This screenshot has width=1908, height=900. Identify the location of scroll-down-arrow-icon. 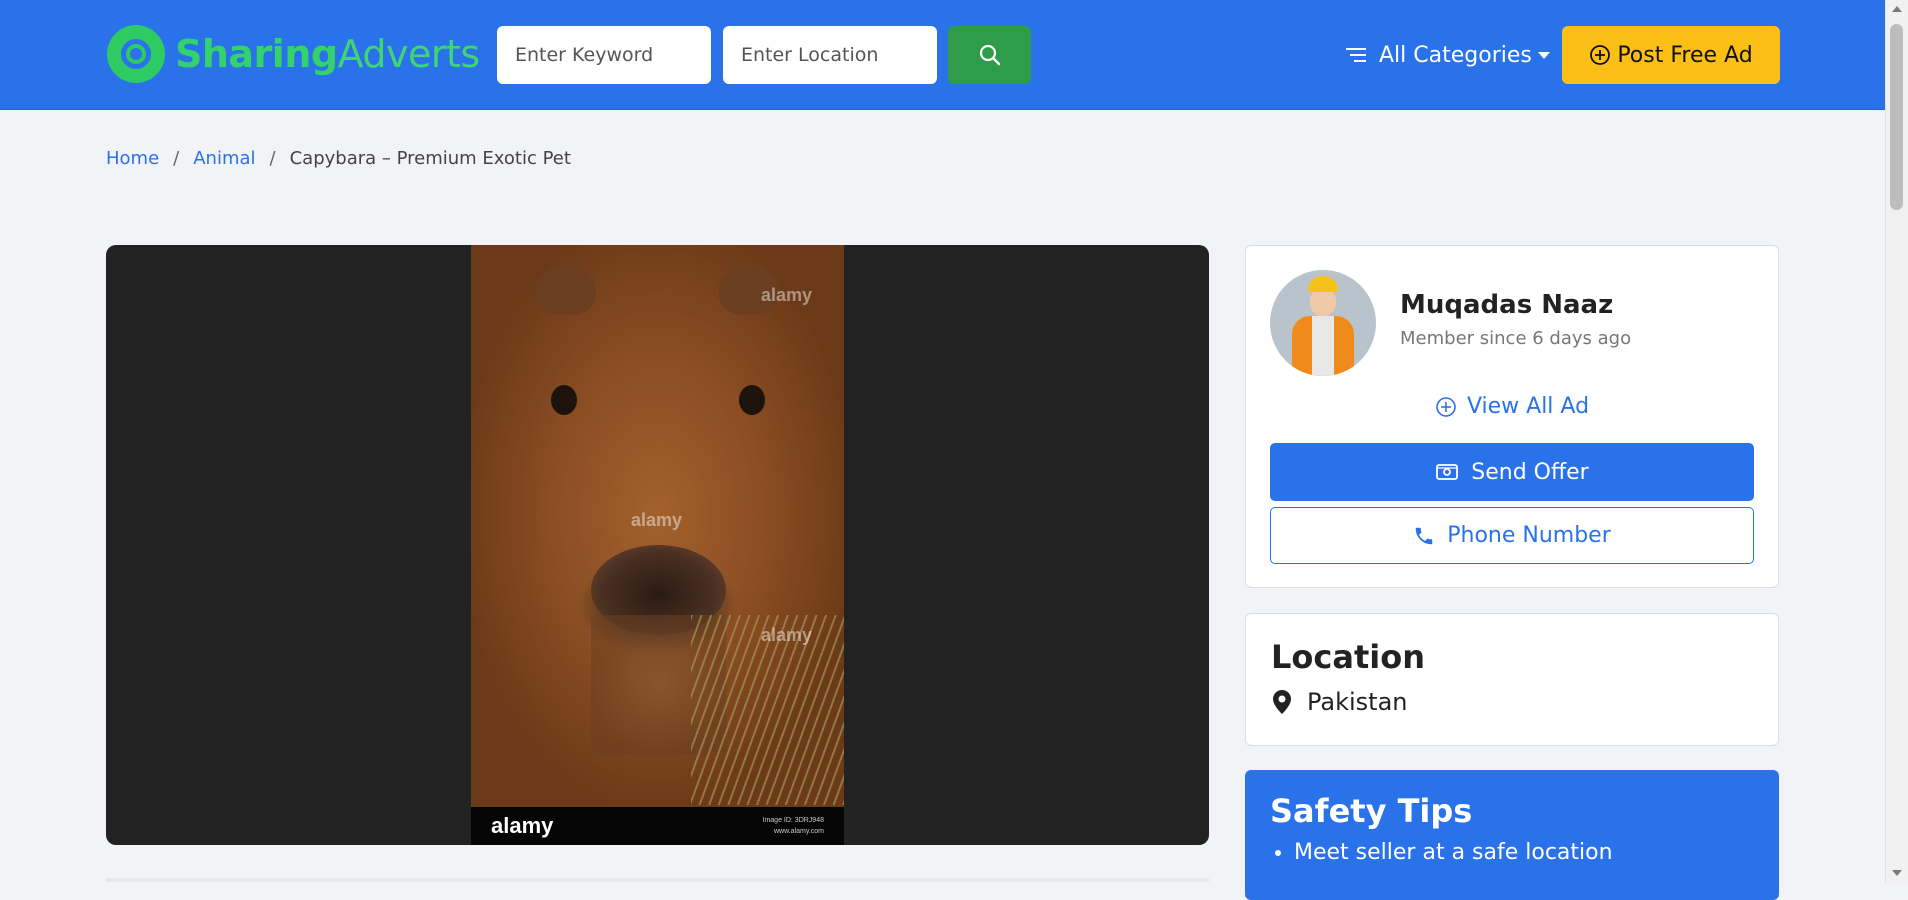
(1897, 873).